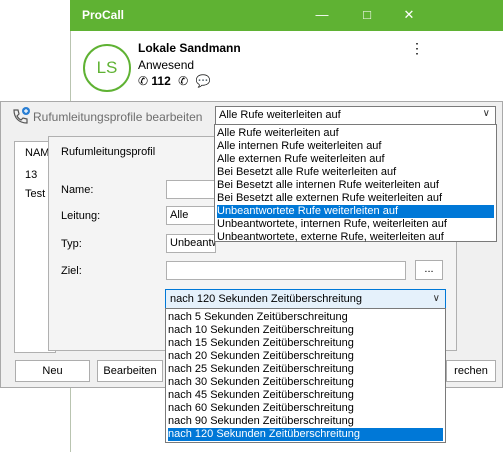 The width and height of the screenshot is (503, 452). I want to click on timeout-option-selected: nach 120 Sekunden Zeitüberschreitung, so click(305, 434).